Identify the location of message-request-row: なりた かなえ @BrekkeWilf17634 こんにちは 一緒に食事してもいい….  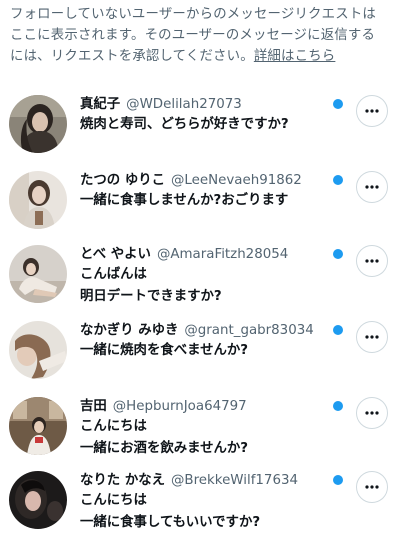
(200, 506).